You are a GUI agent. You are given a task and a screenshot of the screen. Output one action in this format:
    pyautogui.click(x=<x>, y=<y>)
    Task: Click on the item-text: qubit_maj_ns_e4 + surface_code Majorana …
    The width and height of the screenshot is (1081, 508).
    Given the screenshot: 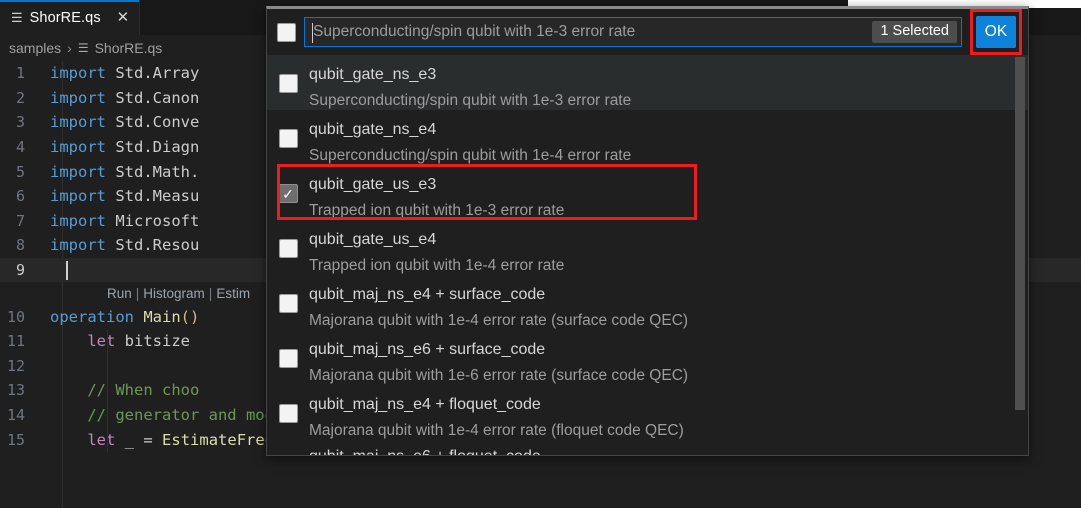 What is the action you would take?
    pyautogui.click(x=498, y=306)
    